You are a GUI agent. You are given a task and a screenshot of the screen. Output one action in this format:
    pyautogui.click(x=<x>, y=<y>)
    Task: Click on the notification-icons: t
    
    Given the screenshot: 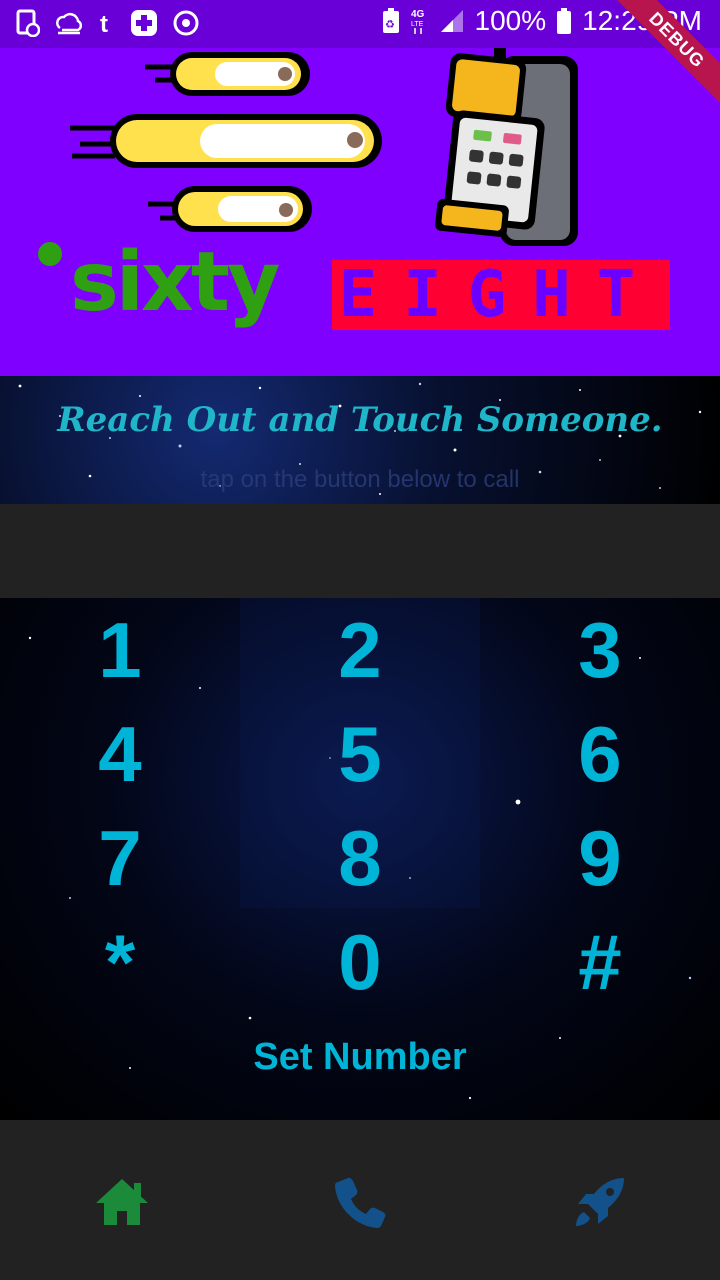 What is the action you would take?
    pyautogui.click(x=108, y=23)
    